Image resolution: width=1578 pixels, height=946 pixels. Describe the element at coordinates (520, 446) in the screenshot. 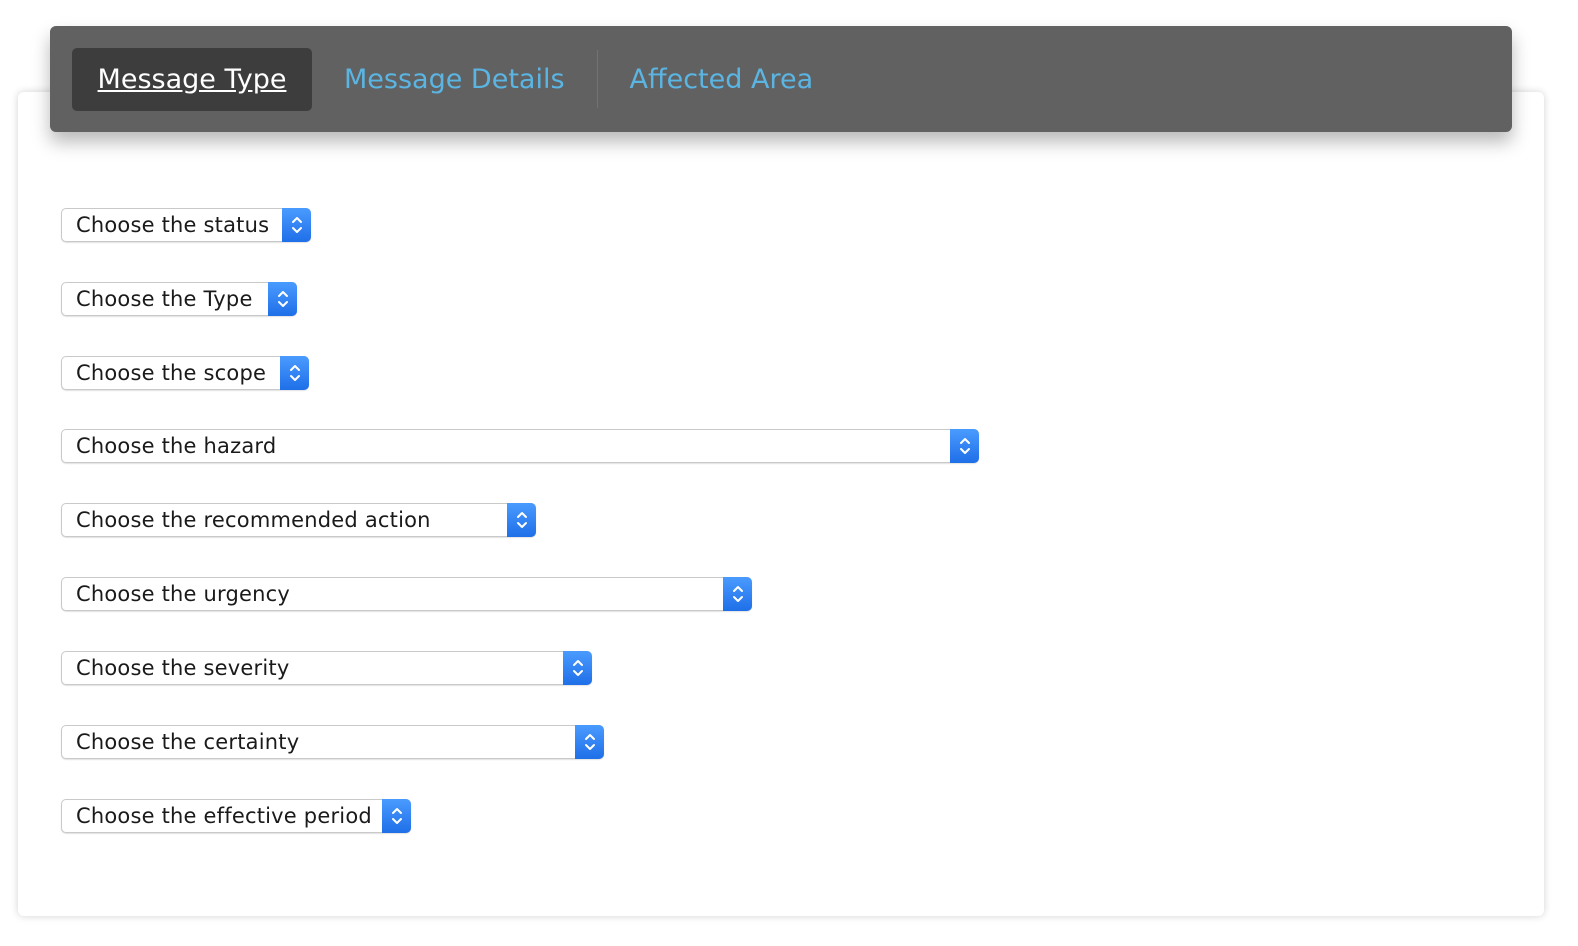

I see `hazard-select: Choose the hazard` at that location.